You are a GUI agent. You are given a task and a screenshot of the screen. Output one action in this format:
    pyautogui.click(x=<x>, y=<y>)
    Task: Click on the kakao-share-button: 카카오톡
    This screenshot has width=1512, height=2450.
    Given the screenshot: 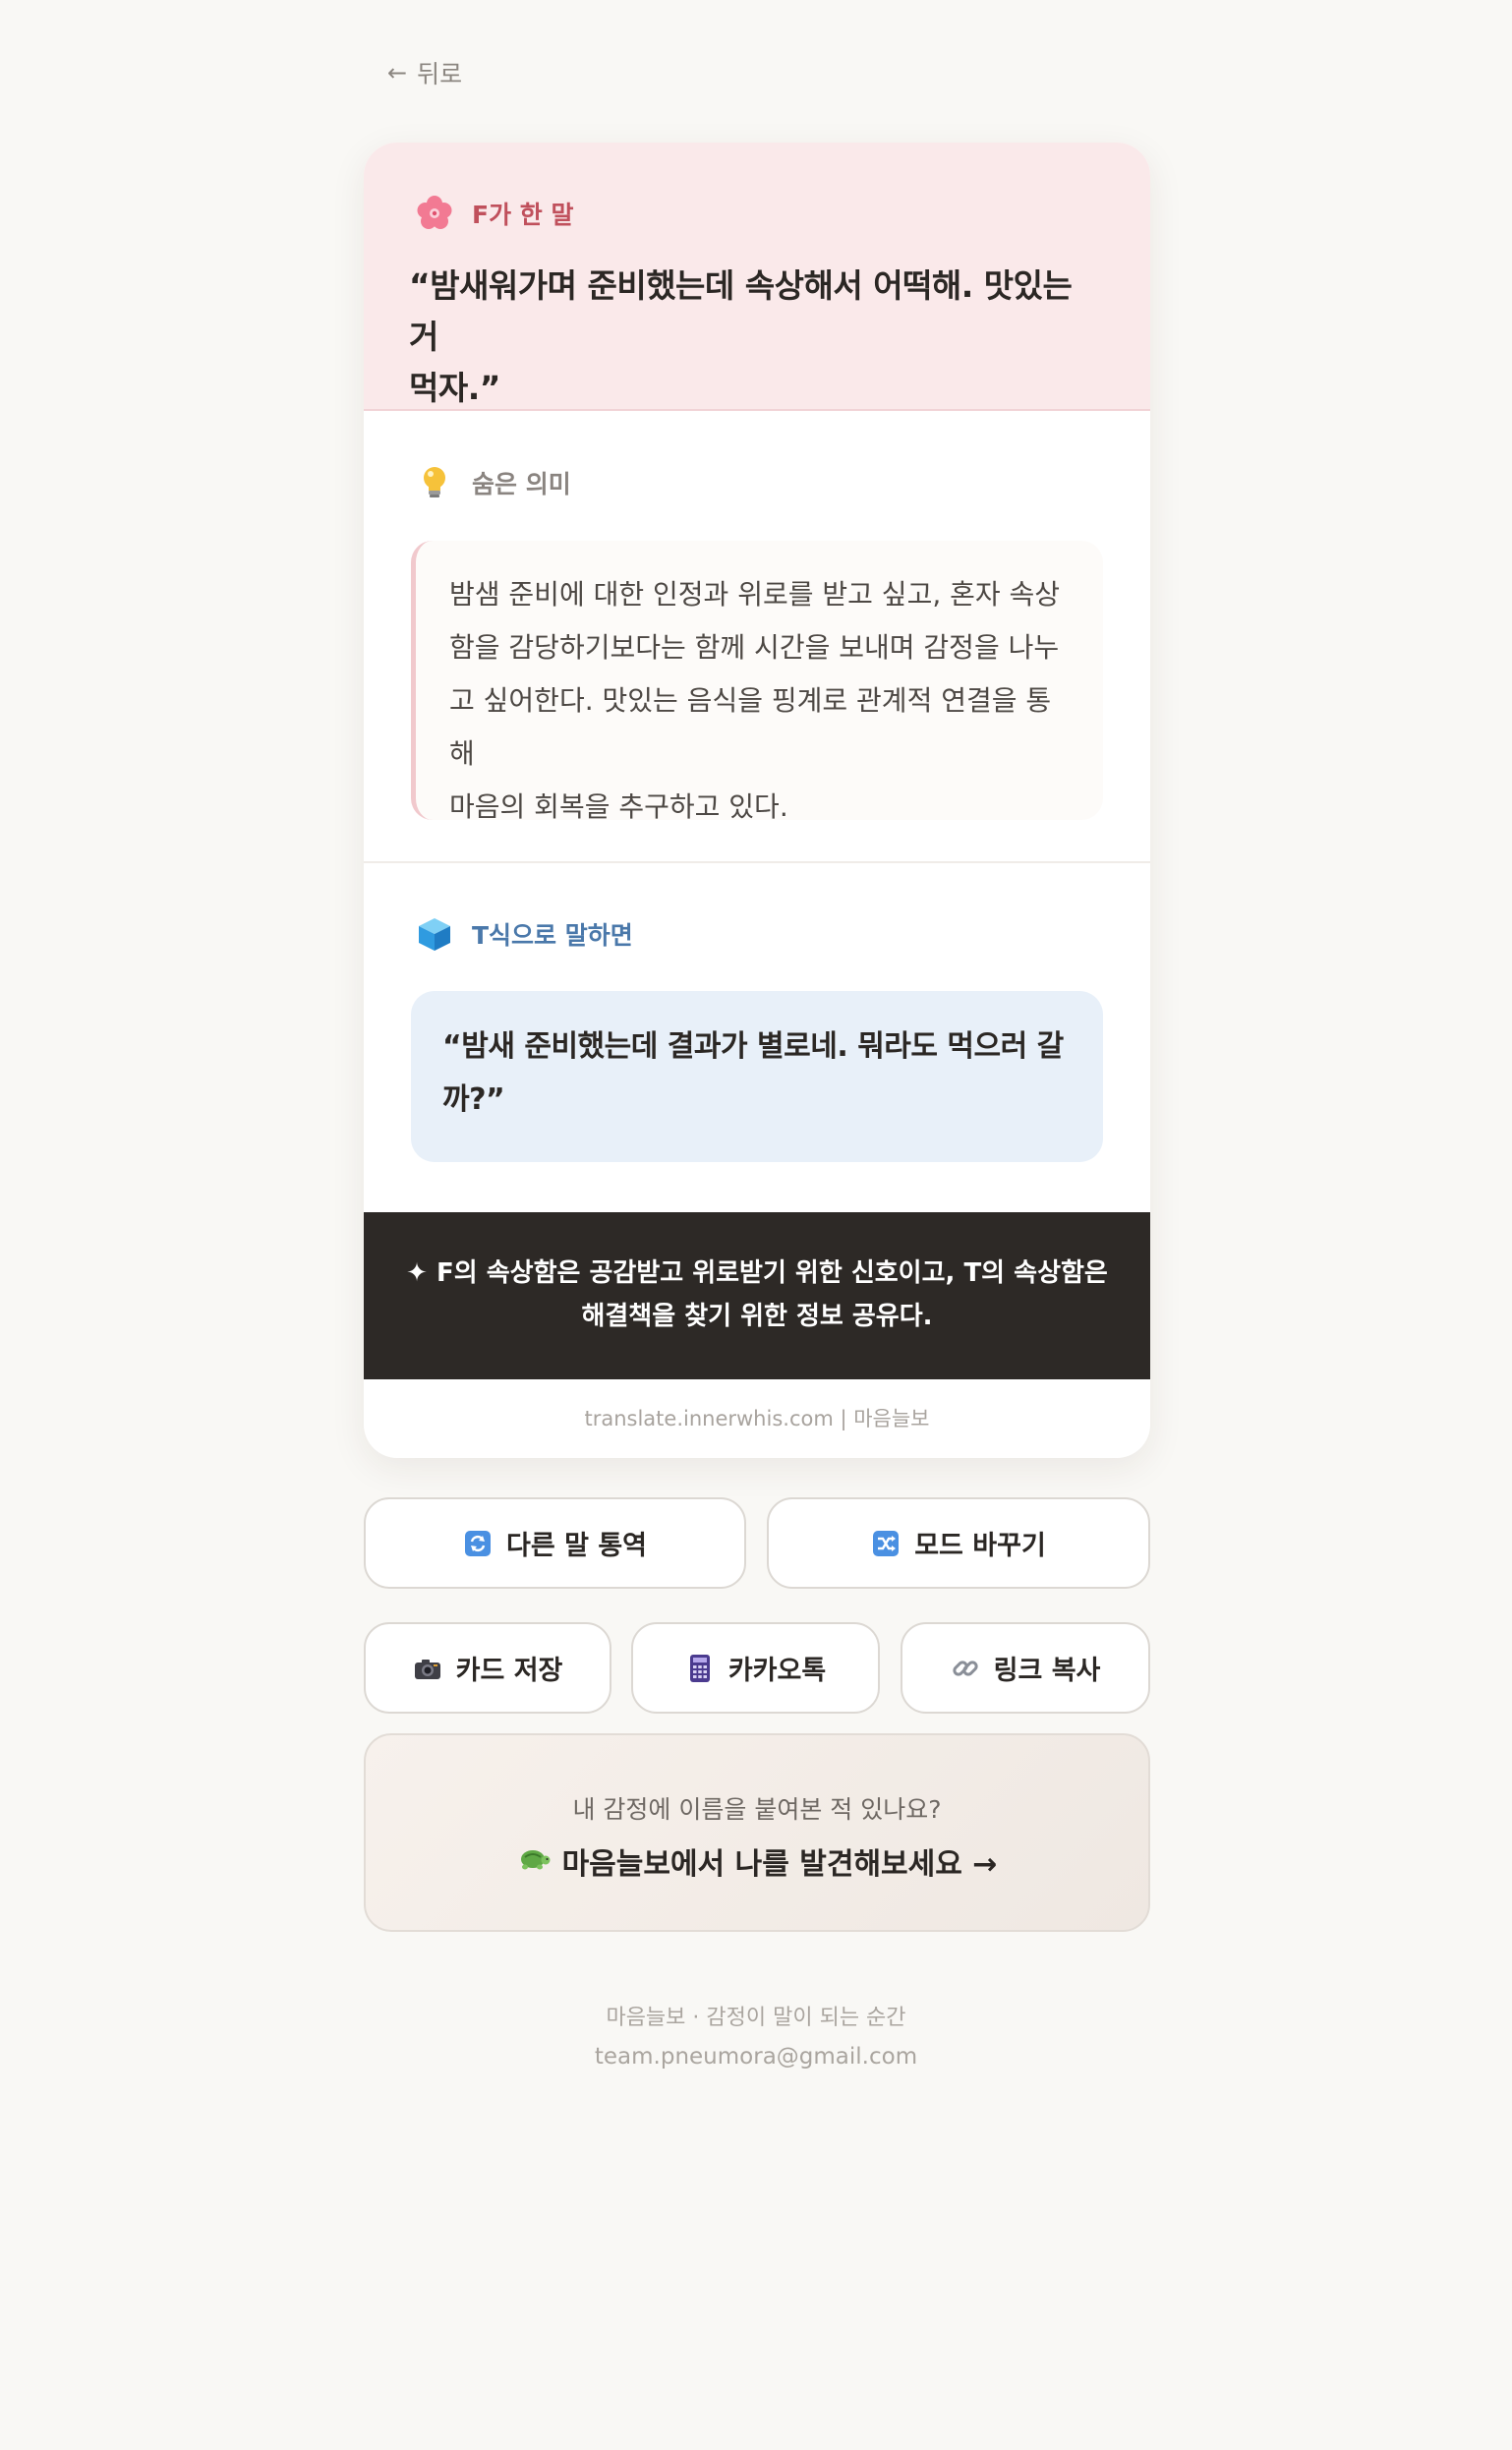 What is the action you would take?
    pyautogui.click(x=755, y=1668)
    